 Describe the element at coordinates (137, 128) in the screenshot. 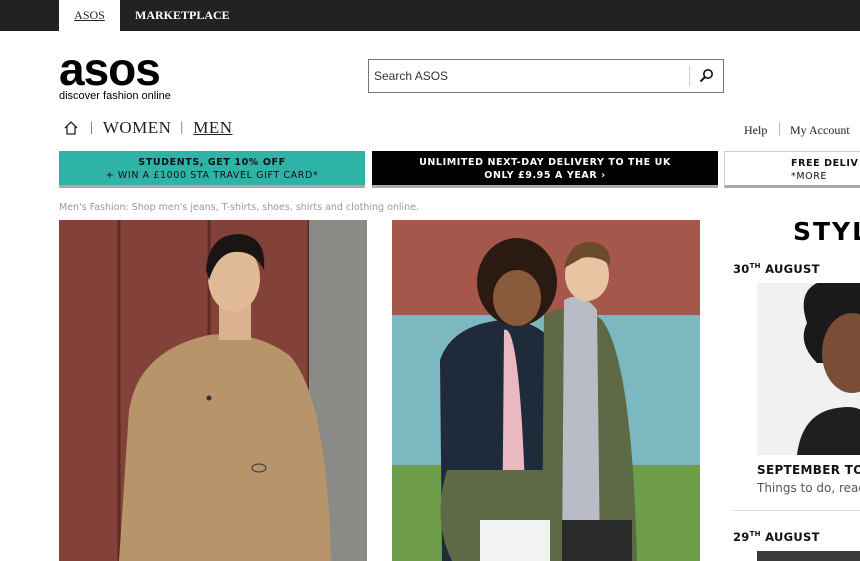

I see `nav-women: WOMEN` at that location.